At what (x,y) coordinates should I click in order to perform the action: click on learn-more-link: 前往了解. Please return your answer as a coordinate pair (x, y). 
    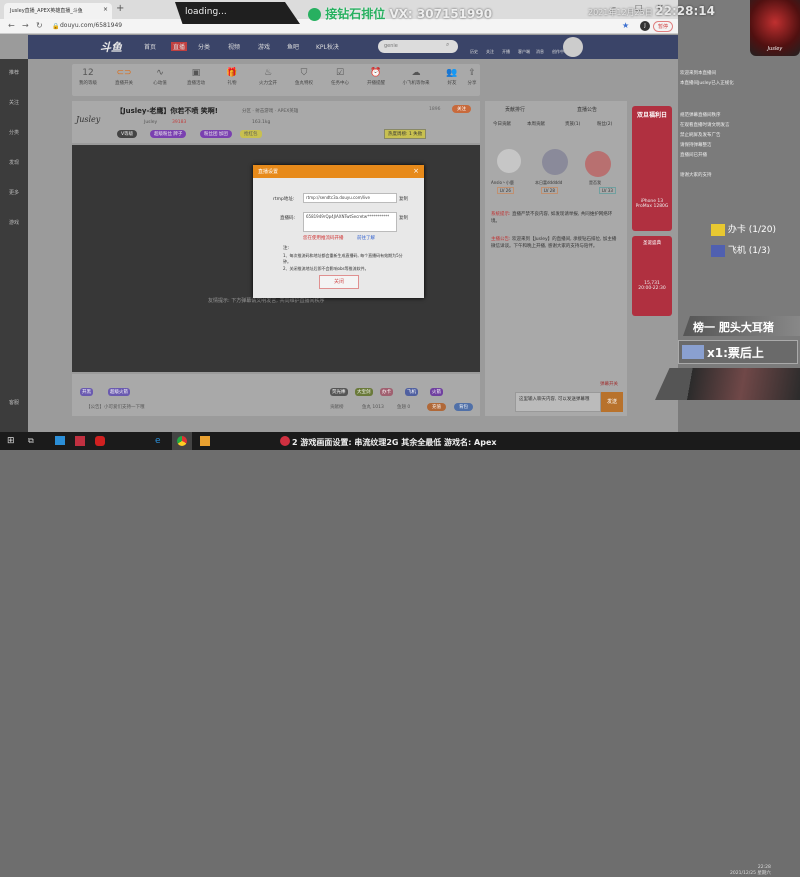
    Looking at the image, I should click on (366, 238).